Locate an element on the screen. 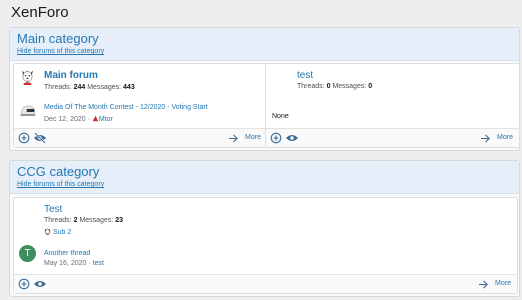 The height and width of the screenshot is (300, 522). category-title: Main category is located at coordinates (264, 38).